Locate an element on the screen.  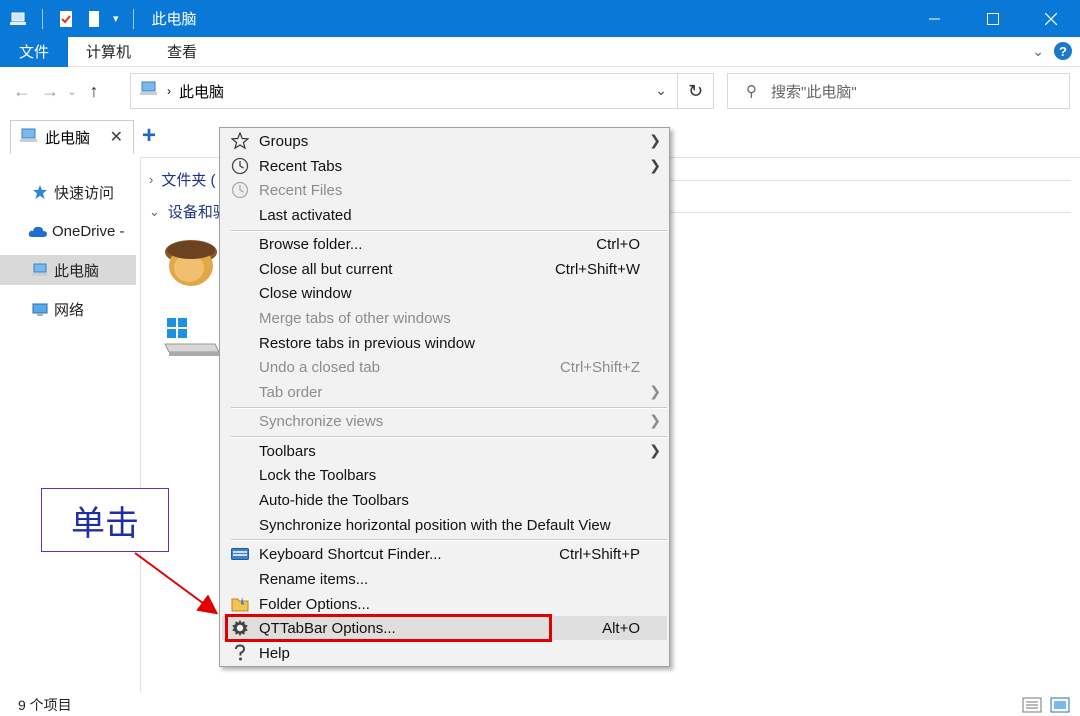
minimize-button is located at coordinates (935, 18).